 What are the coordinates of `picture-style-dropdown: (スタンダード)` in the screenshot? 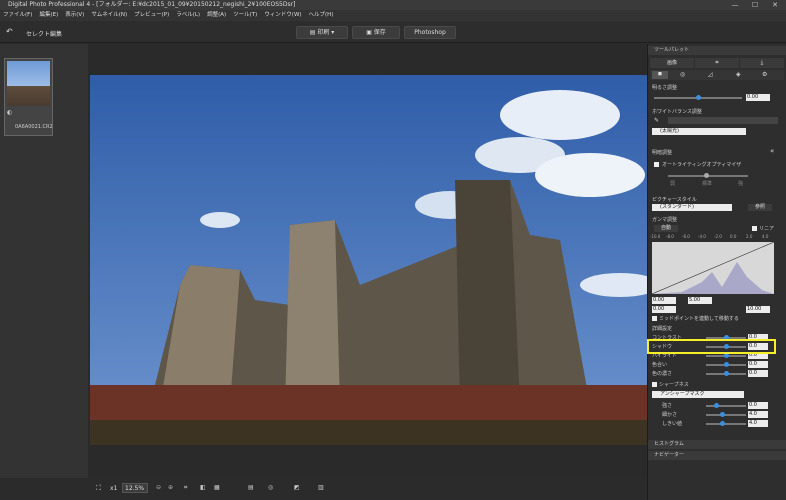 It's located at (692, 207).